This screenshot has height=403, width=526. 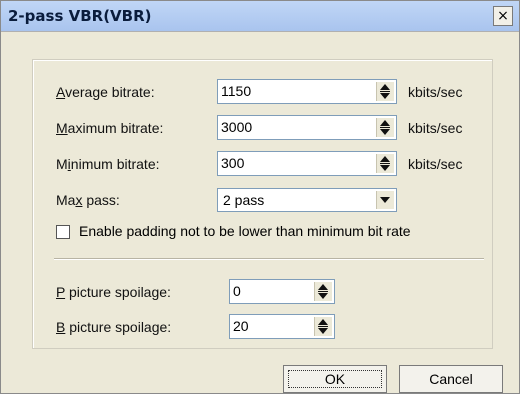 I want to click on focus-rectangle, so click(x=335, y=379).